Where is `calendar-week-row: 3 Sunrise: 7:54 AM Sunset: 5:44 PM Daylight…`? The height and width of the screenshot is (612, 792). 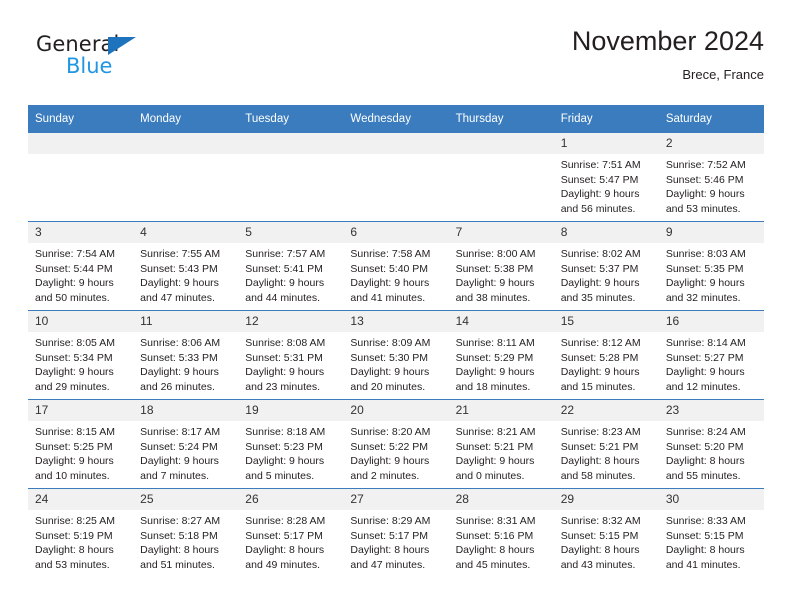
calendar-week-row: 3 Sunrise: 7:54 AM Sunset: 5:44 PM Daylight… is located at coordinates (396, 266).